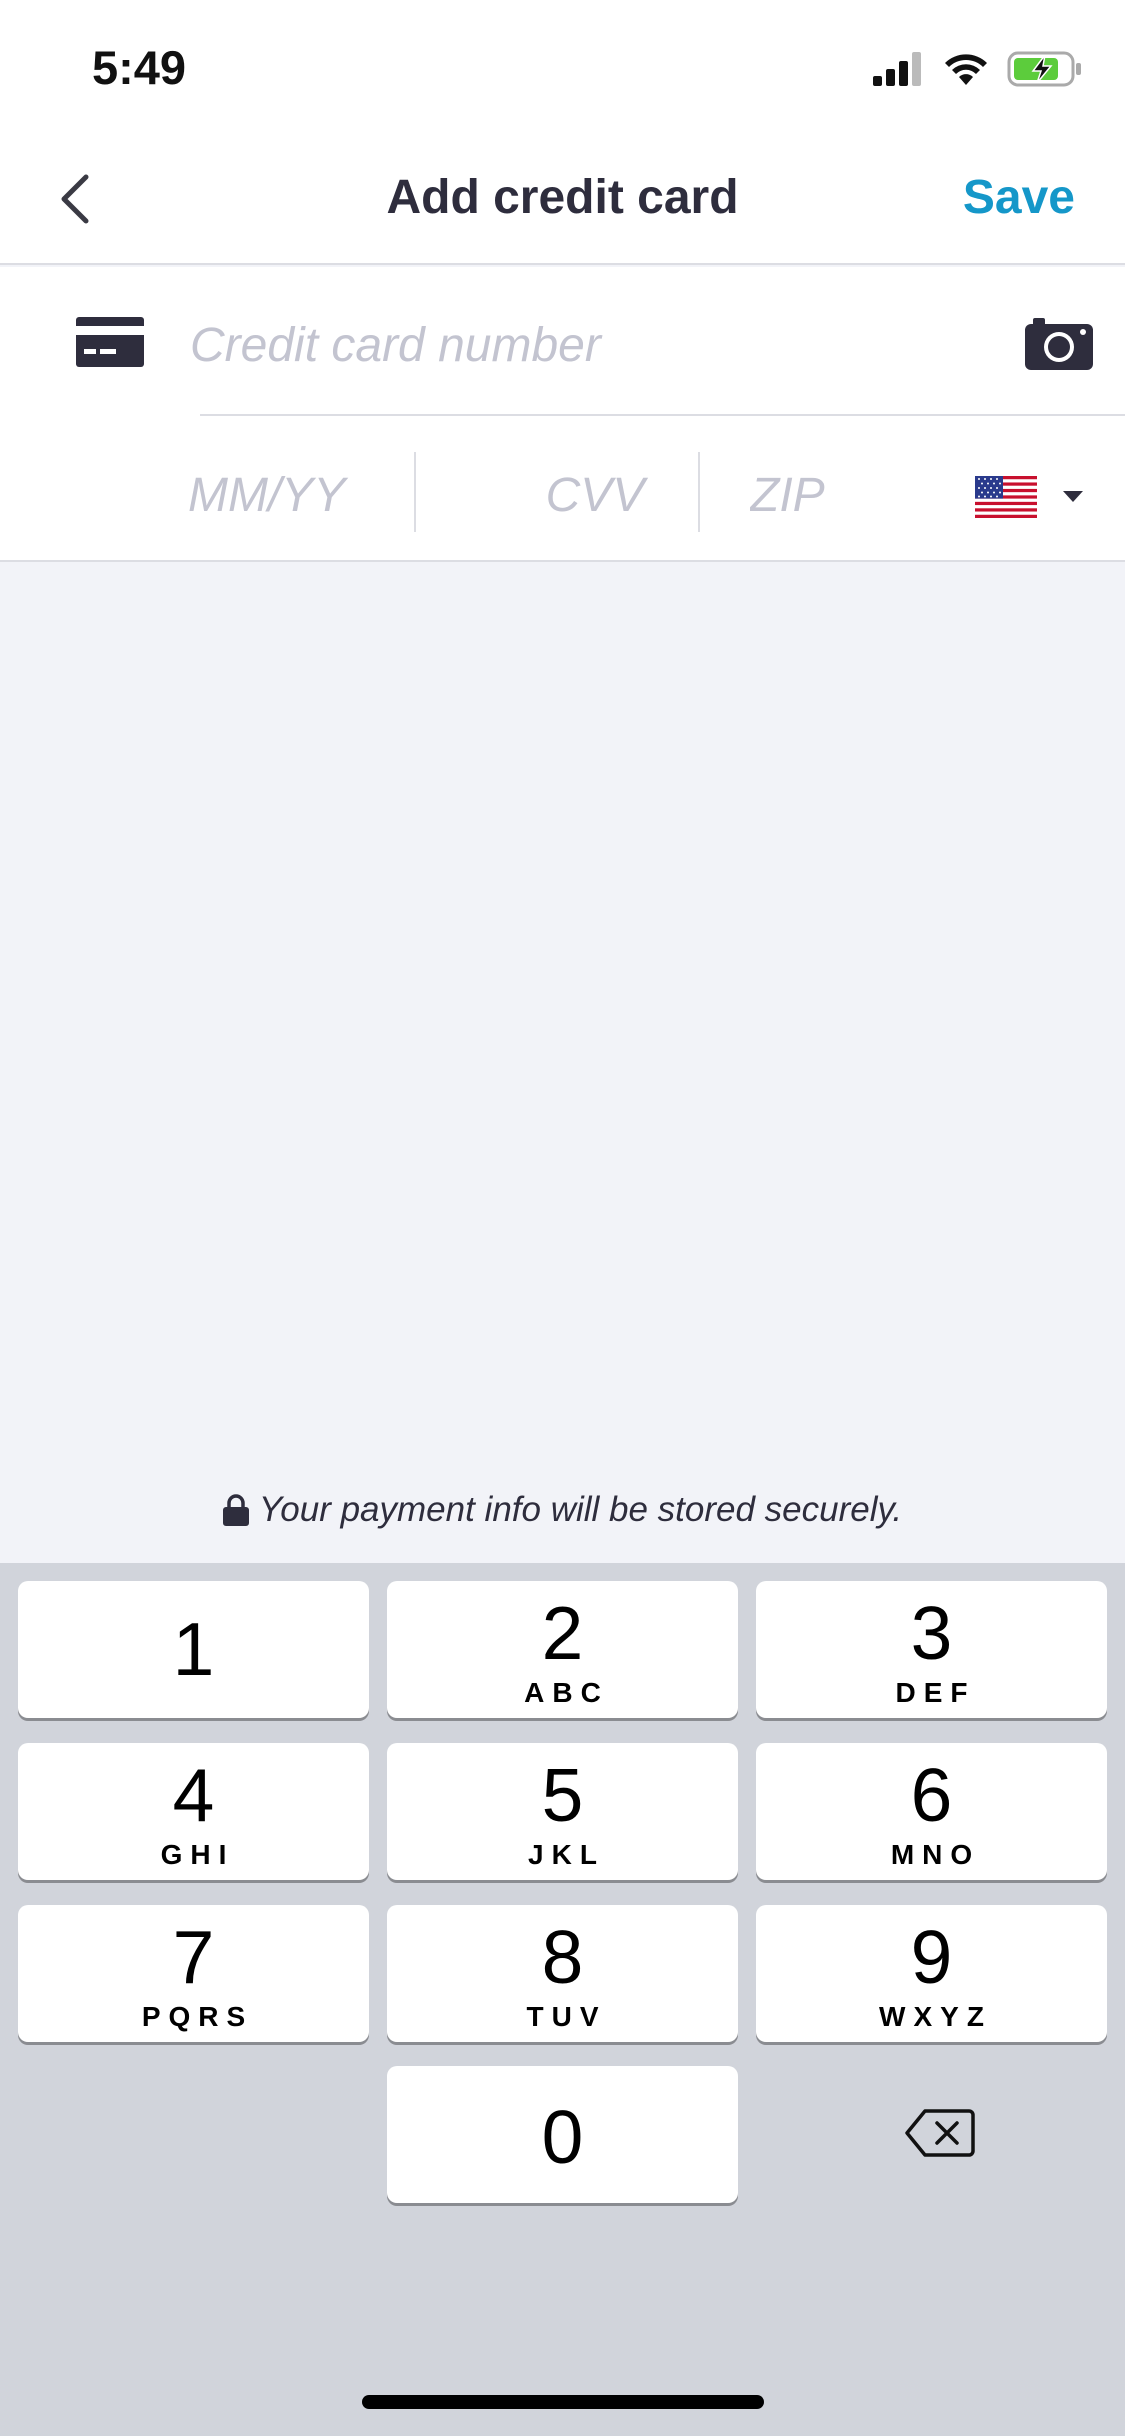  Describe the element at coordinates (1019, 197) in the screenshot. I see `save-button: Save` at that location.